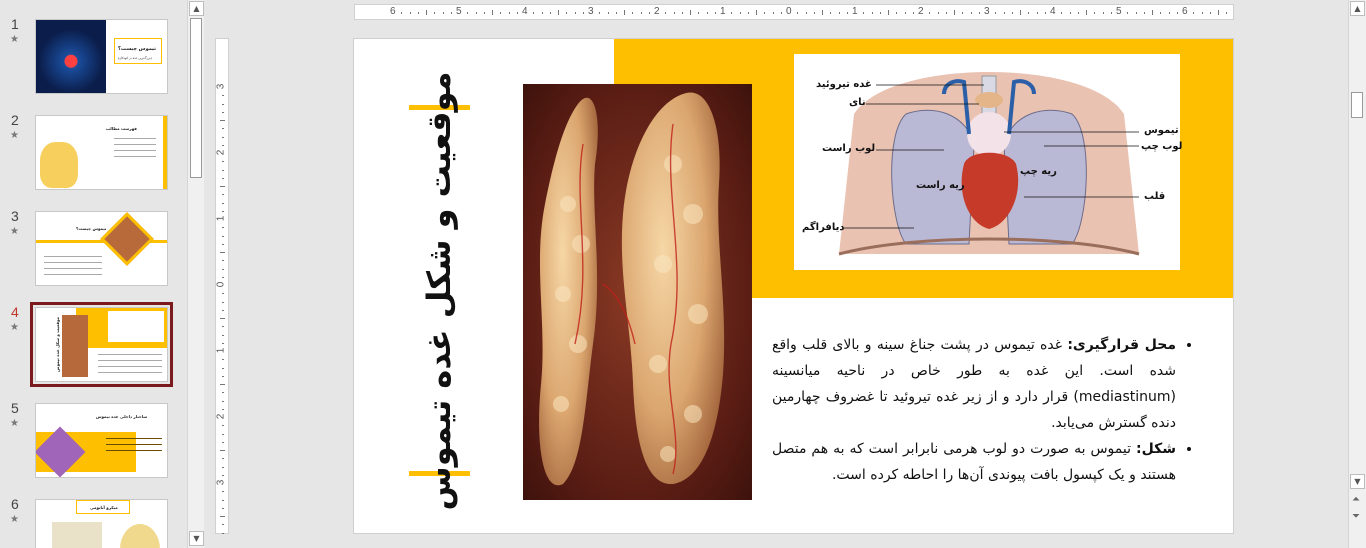 The width and height of the screenshot is (1366, 548). Describe the element at coordinates (101, 440) in the screenshot. I see `slide-thumbnail-5: ساختار داخلی غده تیموس` at that location.